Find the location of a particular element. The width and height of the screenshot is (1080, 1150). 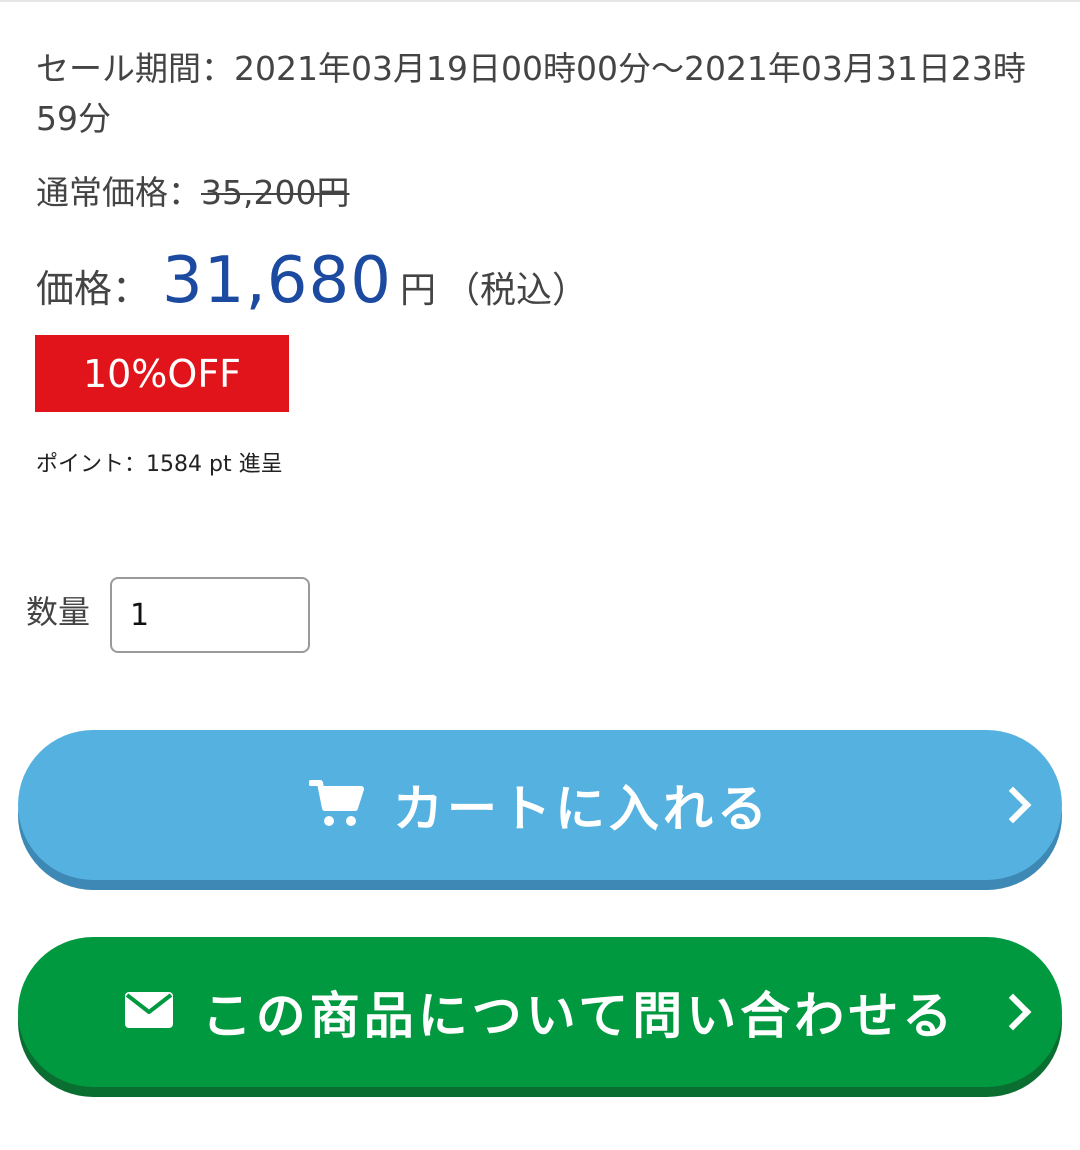

points-info: ポイント：1584 pt 進呈 is located at coordinates (159, 464).